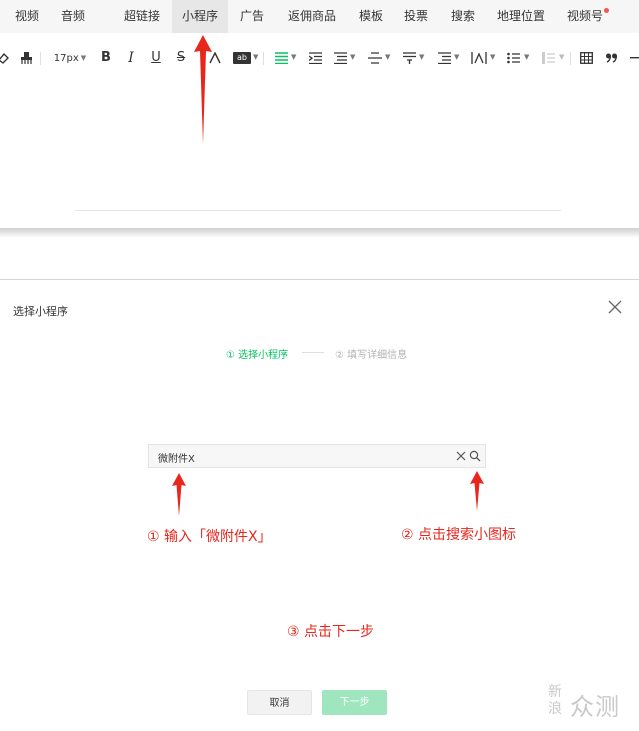  What do you see at coordinates (66, 58) in the screenshot?
I see `font-size-value: 17px` at bounding box center [66, 58].